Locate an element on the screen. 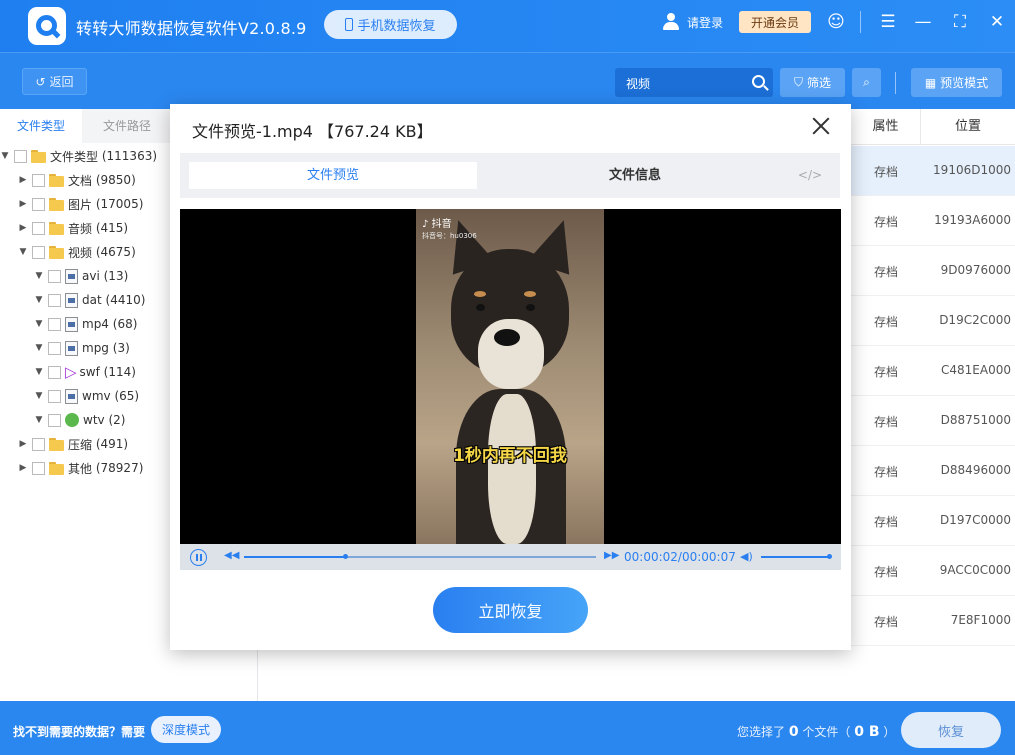 The image size is (1015, 755). tab-file-preview: 文件预览 is located at coordinates (333, 175).